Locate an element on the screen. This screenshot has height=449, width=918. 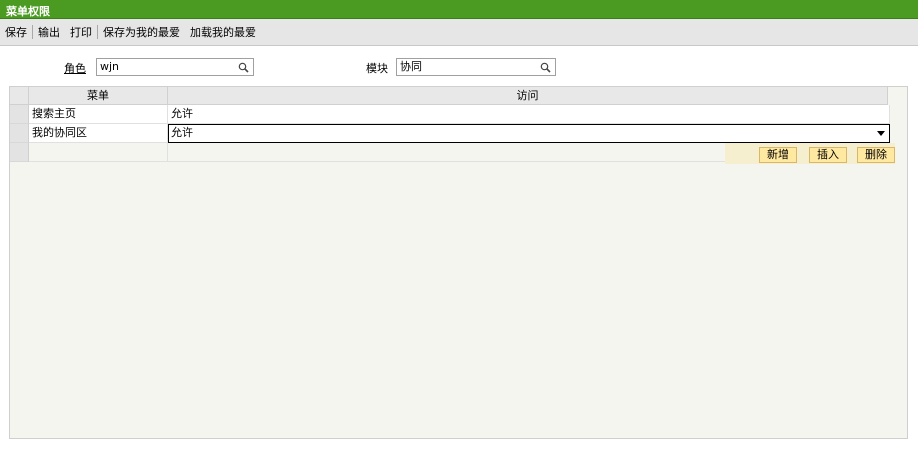
menu-cell: 搜索主页 is located at coordinates (98, 114).